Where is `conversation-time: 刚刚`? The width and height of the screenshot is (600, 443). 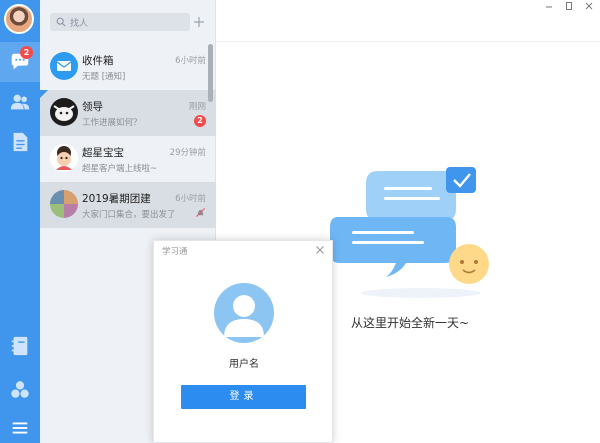
conversation-time: 刚刚 is located at coordinates (197, 107).